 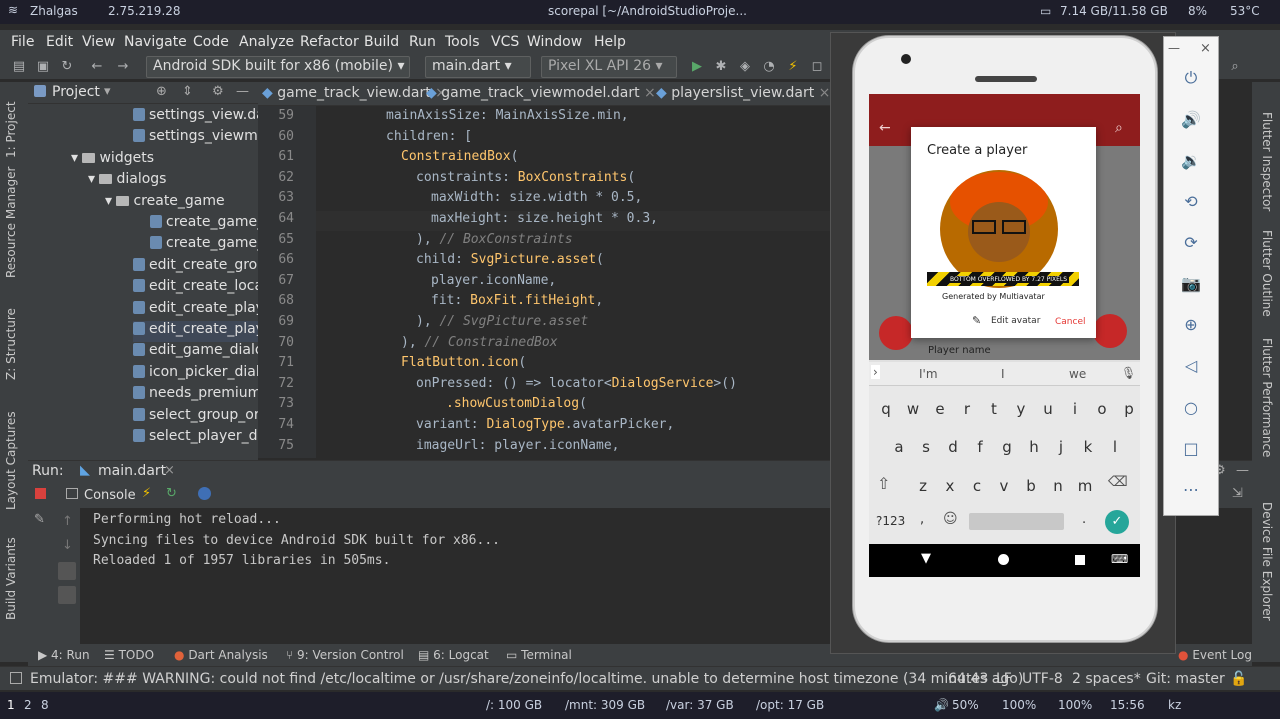 I want to click on run-icon: ▶, so click(x=697, y=67).